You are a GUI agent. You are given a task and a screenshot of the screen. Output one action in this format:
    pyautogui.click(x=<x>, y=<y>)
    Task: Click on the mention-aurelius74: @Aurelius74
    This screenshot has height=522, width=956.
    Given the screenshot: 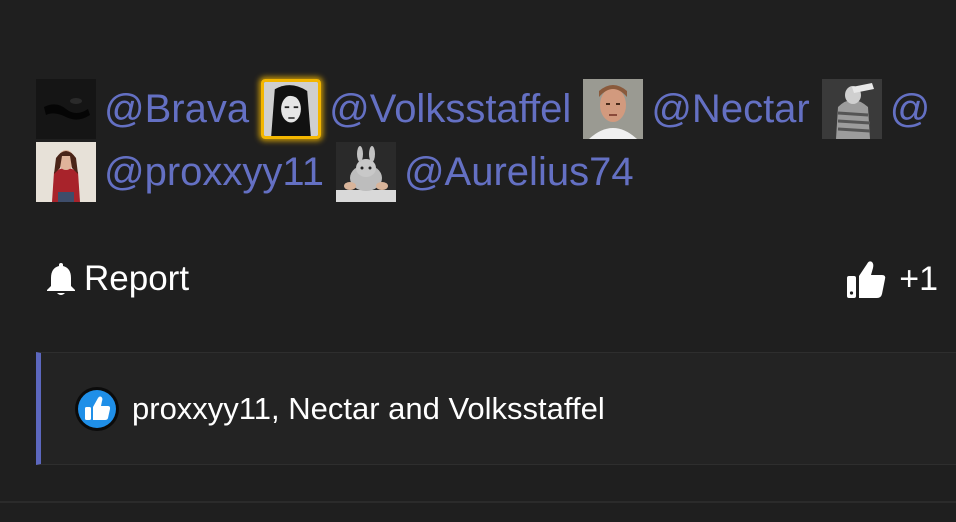 What is the action you would take?
    pyautogui.click(x=484, y=172)
    